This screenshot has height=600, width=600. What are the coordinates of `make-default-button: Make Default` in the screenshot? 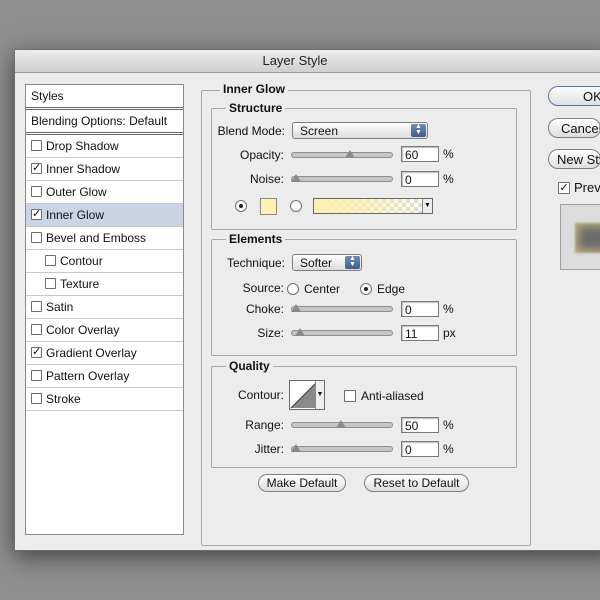 It's located at (302, 483).